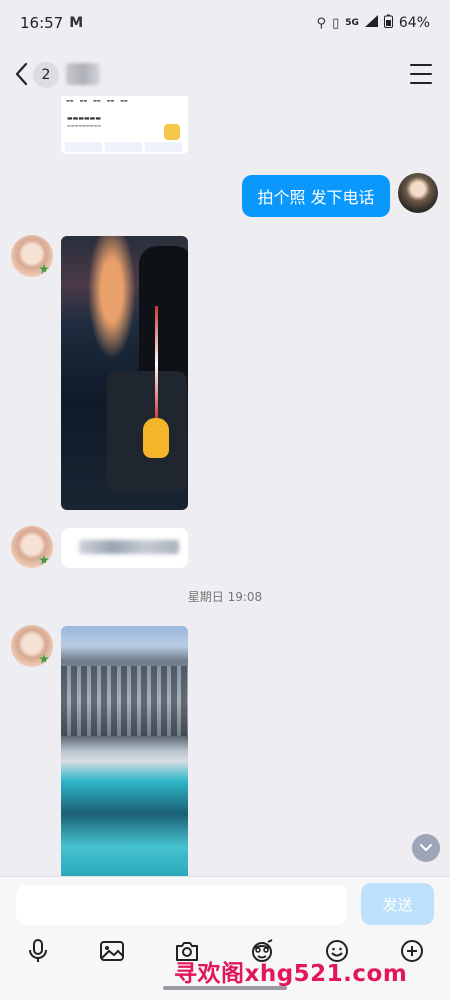 This screenshot has height=1000, width=450. I want to click on vibrate-icon: ▯, so click(336, 23).